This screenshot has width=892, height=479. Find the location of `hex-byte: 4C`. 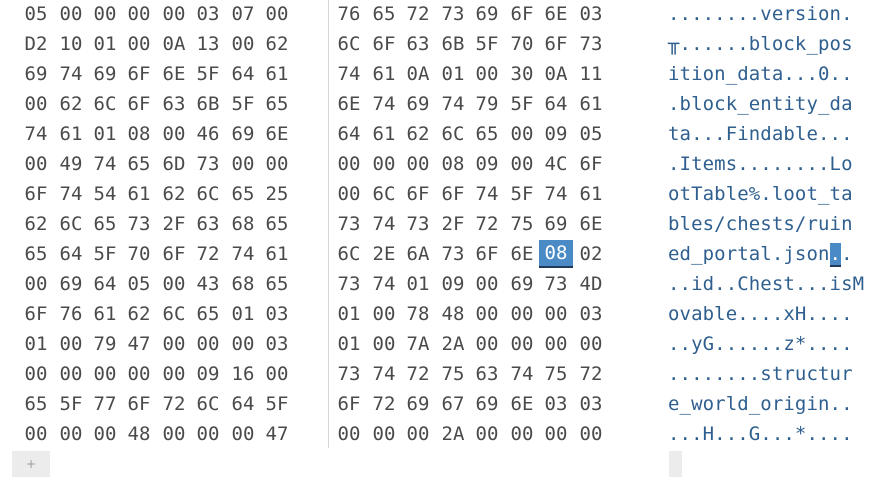

hex-byte: 4C is located at coordinates (556, 164).